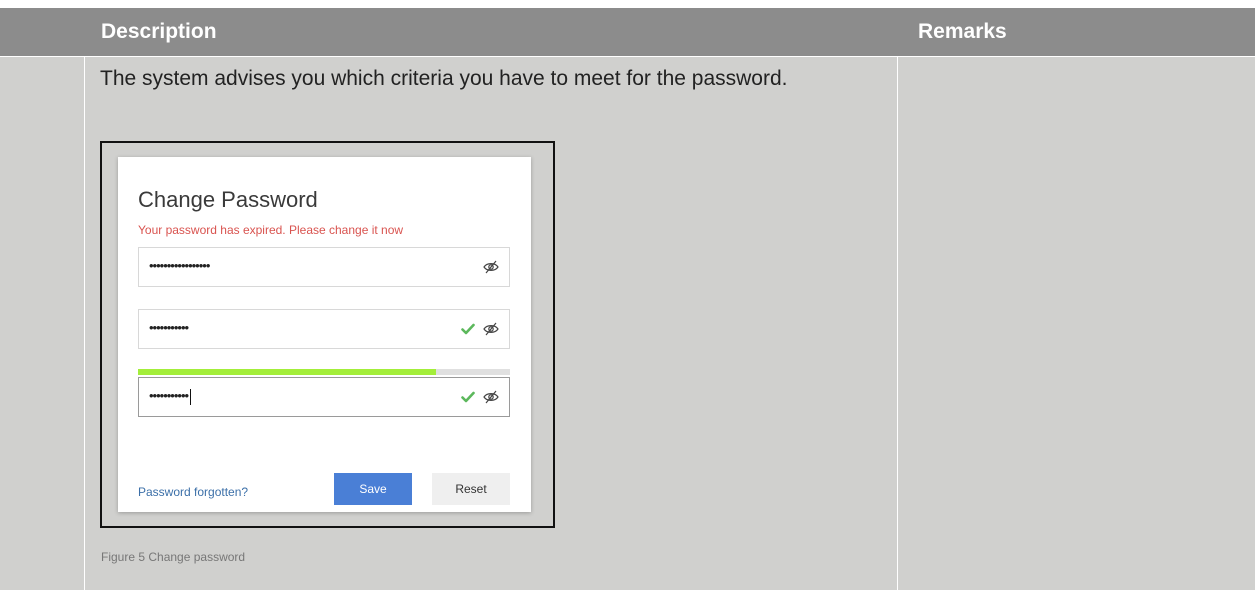 The image size is (1255, 590). What do you see at coordinates (191, 396) in the screenshot?
I see `text-cursor` at bounding box center [191, 396].